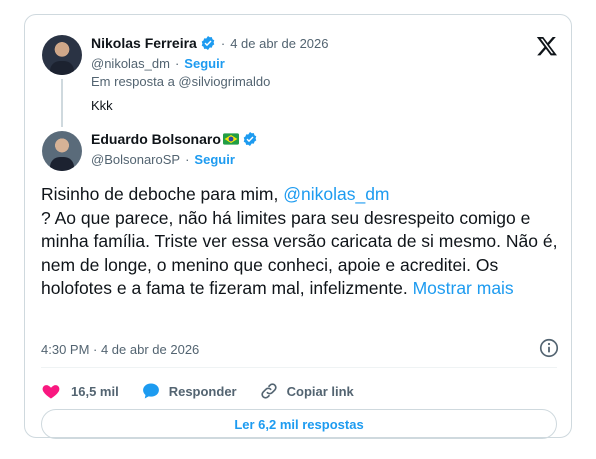 This screenshot has height=459, width=596. I want to click on info-icon, so click(549, 348).